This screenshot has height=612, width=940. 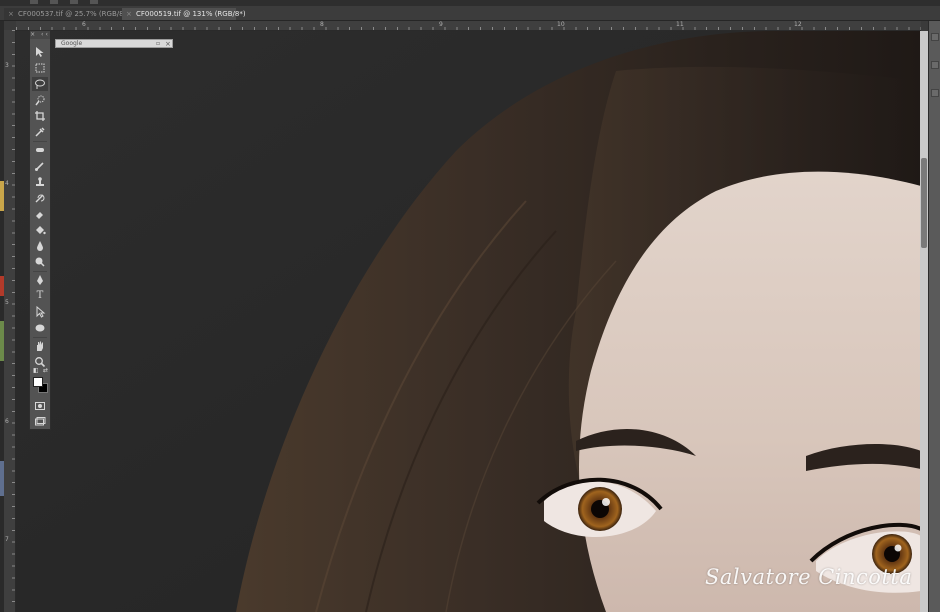 What do you see at coordinates (40, 100) in the screenshot?
I see `quick-select-tool-icon` at bounding box center [40, 100].